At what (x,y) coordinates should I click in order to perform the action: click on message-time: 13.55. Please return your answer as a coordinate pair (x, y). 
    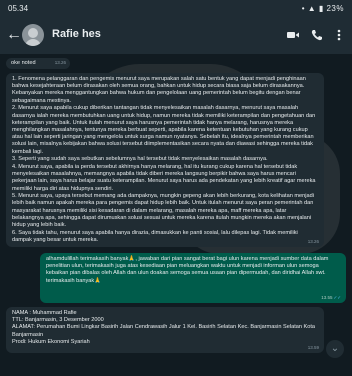
    Looking at the image, I should click on (327, 297).